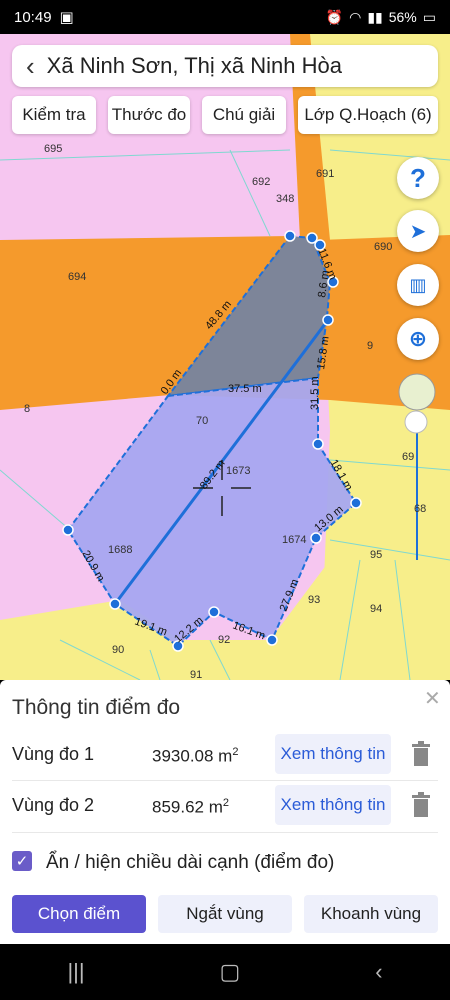 This screenshot has height=1000, width=450. What do you see at coordinates (325, 174) in the screenshot?
I see `parcel-label: 691` at bounding box center [325, 174].